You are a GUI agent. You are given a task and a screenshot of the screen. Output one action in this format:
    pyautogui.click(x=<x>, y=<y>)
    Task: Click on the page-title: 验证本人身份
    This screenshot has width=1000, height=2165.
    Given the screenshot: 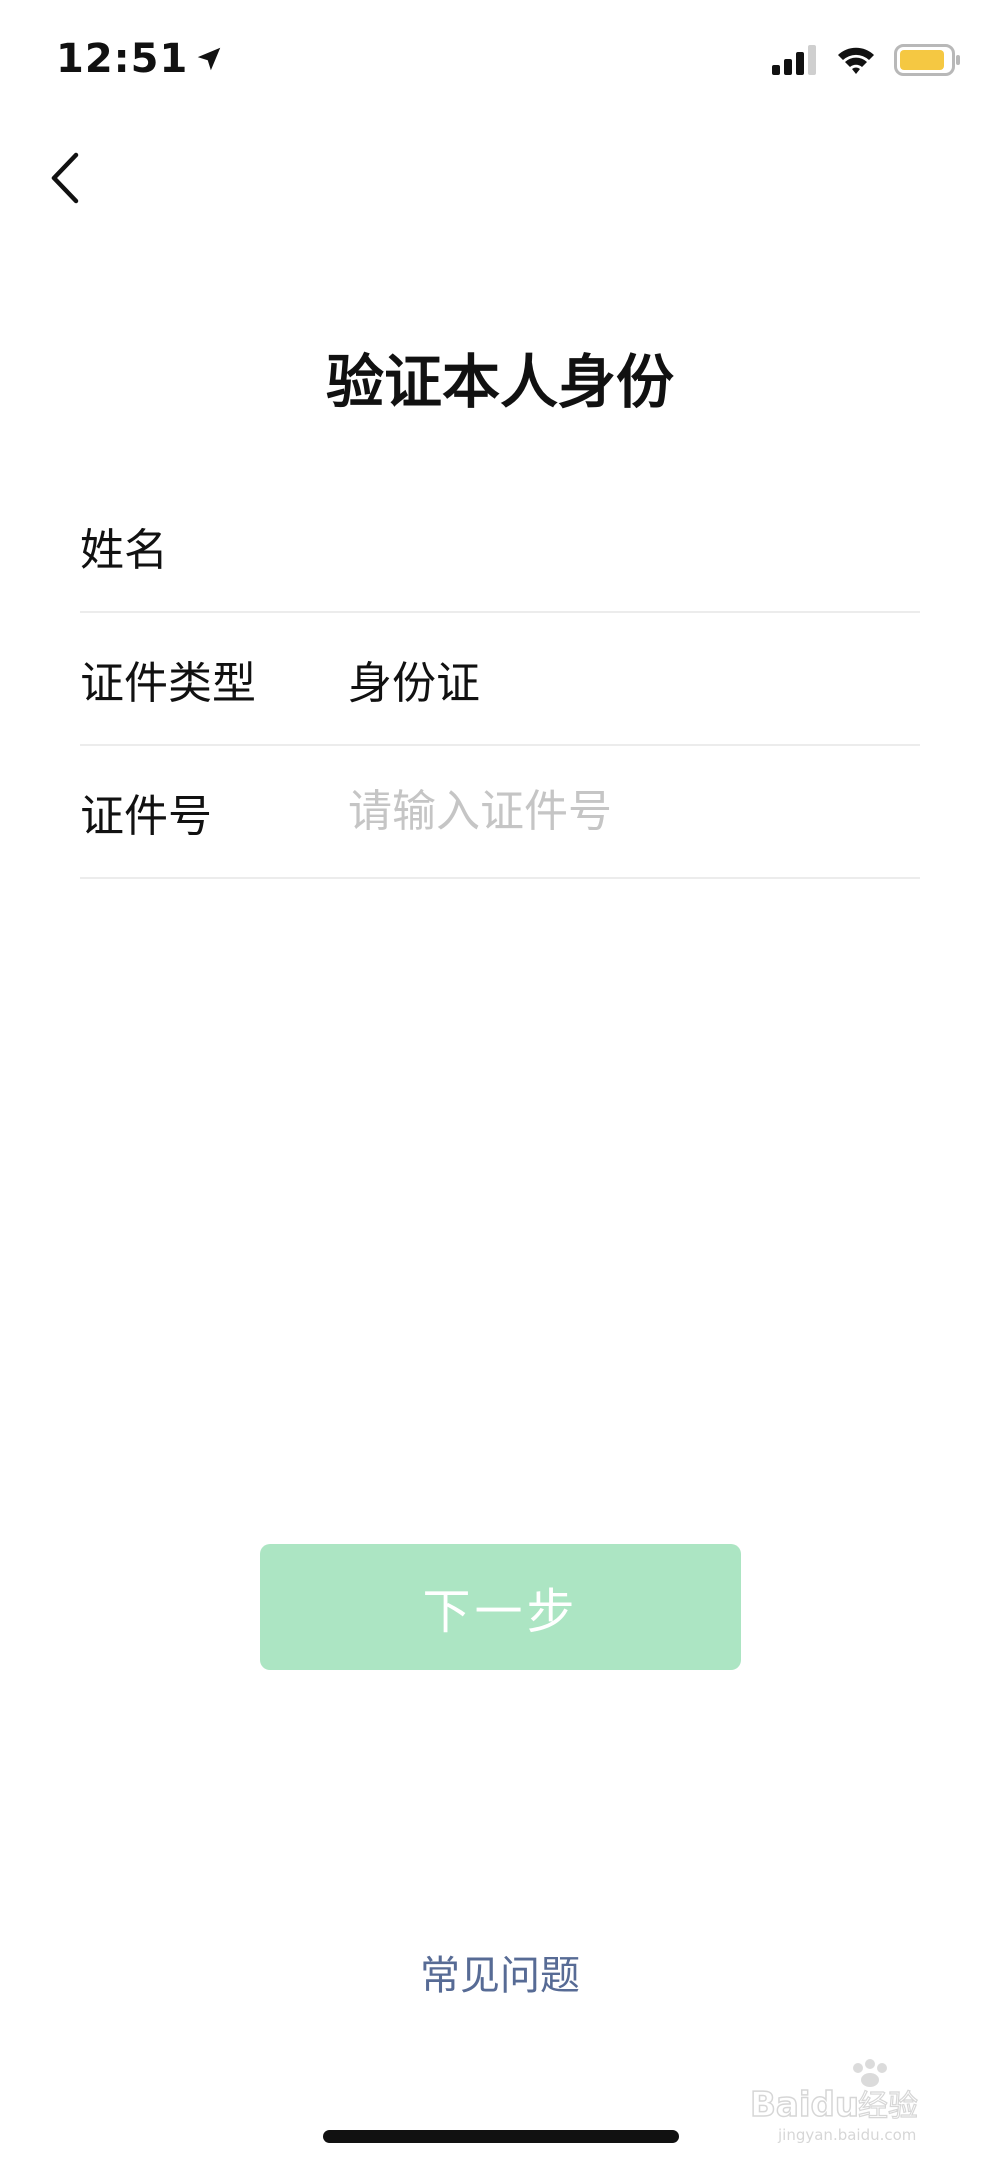 What is the action you would take?
    pyautogui.click(x=499, y=382)
    